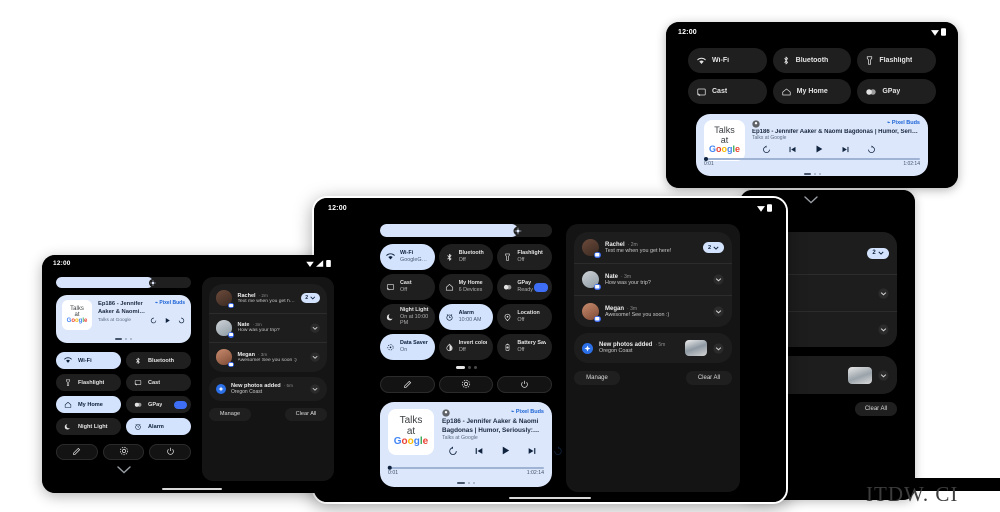 This screenshot has height=512, width=1000. I want to click on media-duration: 1:02:14, so click(535, 473).